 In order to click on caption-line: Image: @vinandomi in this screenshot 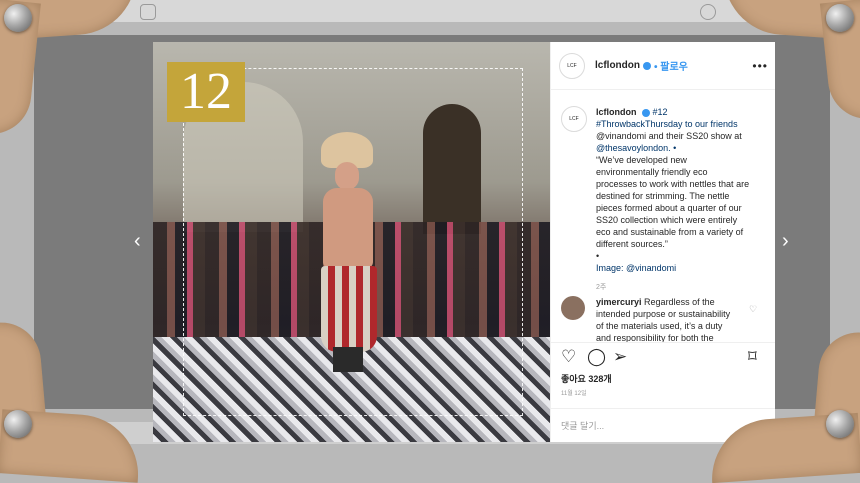, I will do `click(636, 268)`.